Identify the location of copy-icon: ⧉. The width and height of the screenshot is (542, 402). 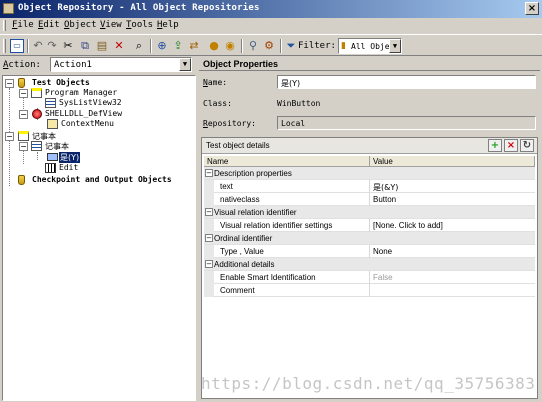
(85, 46).